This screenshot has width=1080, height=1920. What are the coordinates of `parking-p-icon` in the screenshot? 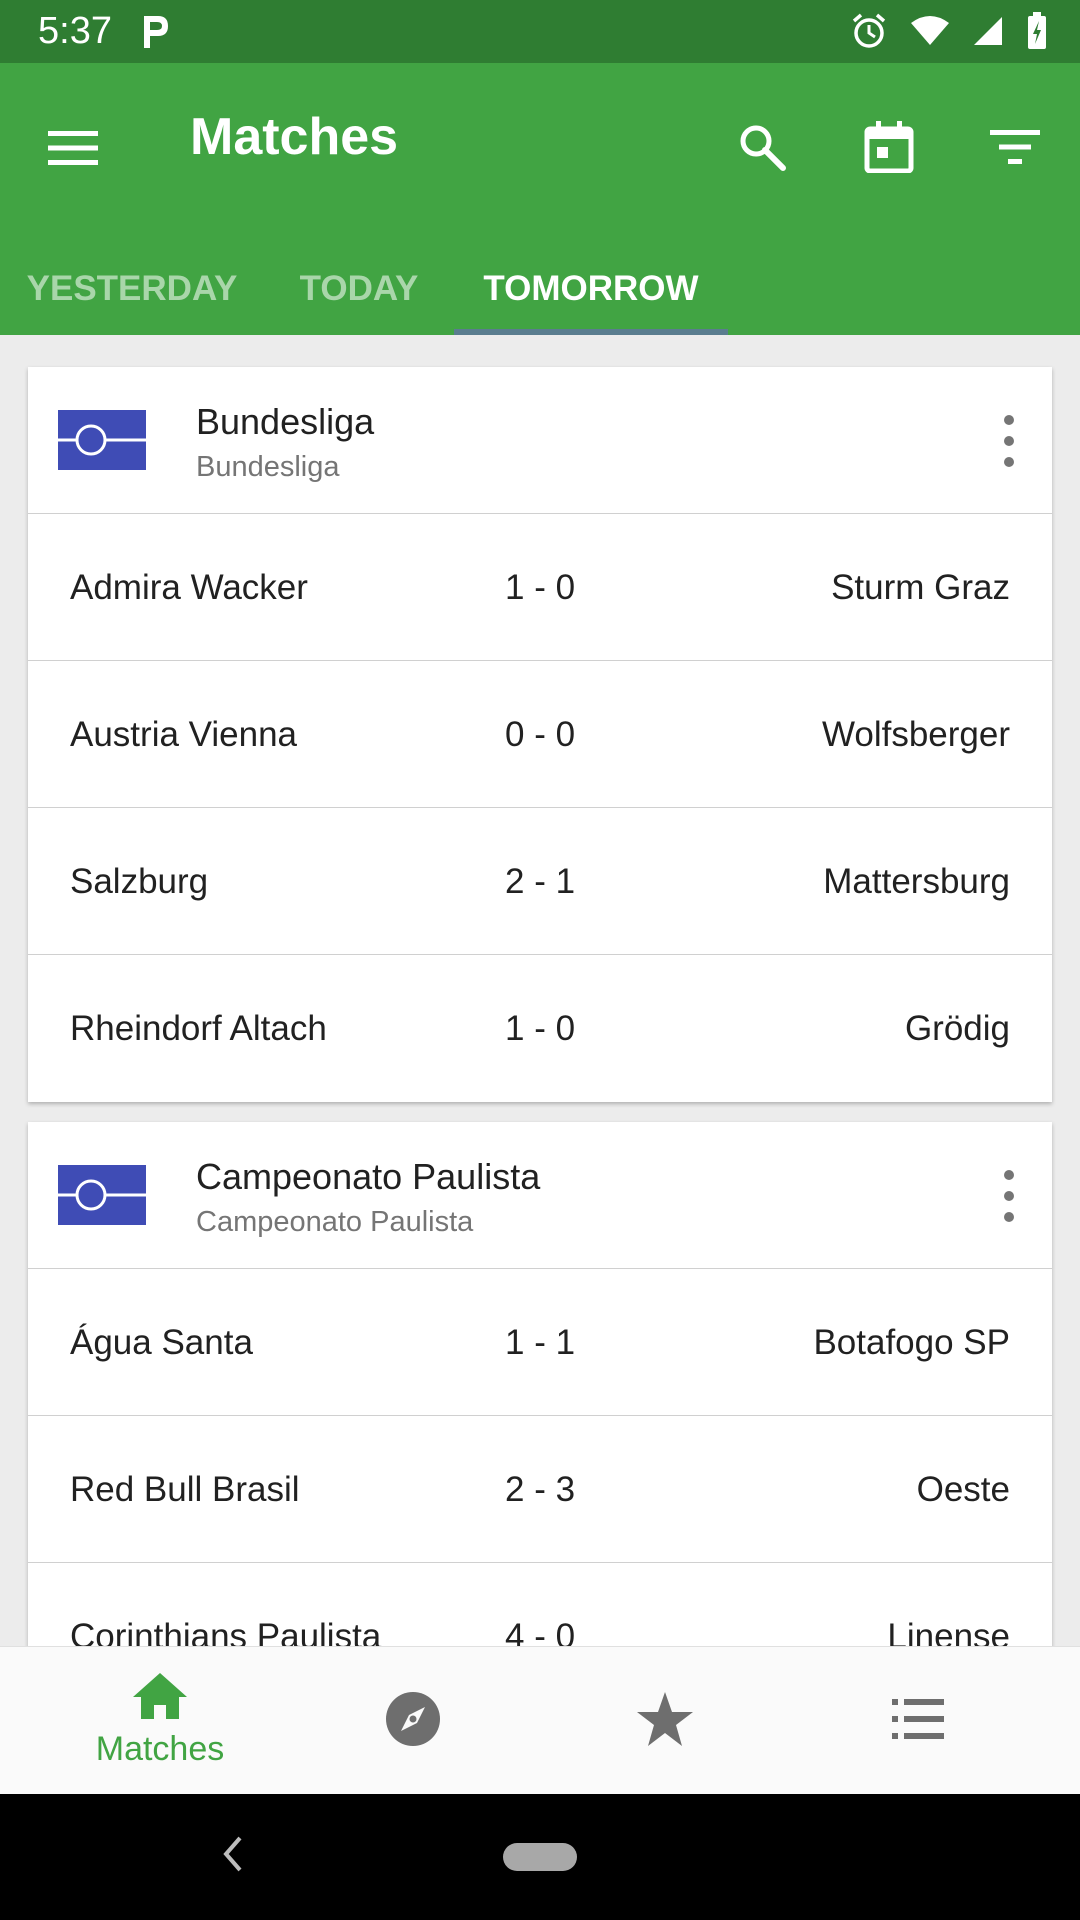 It's located at (156, 33).